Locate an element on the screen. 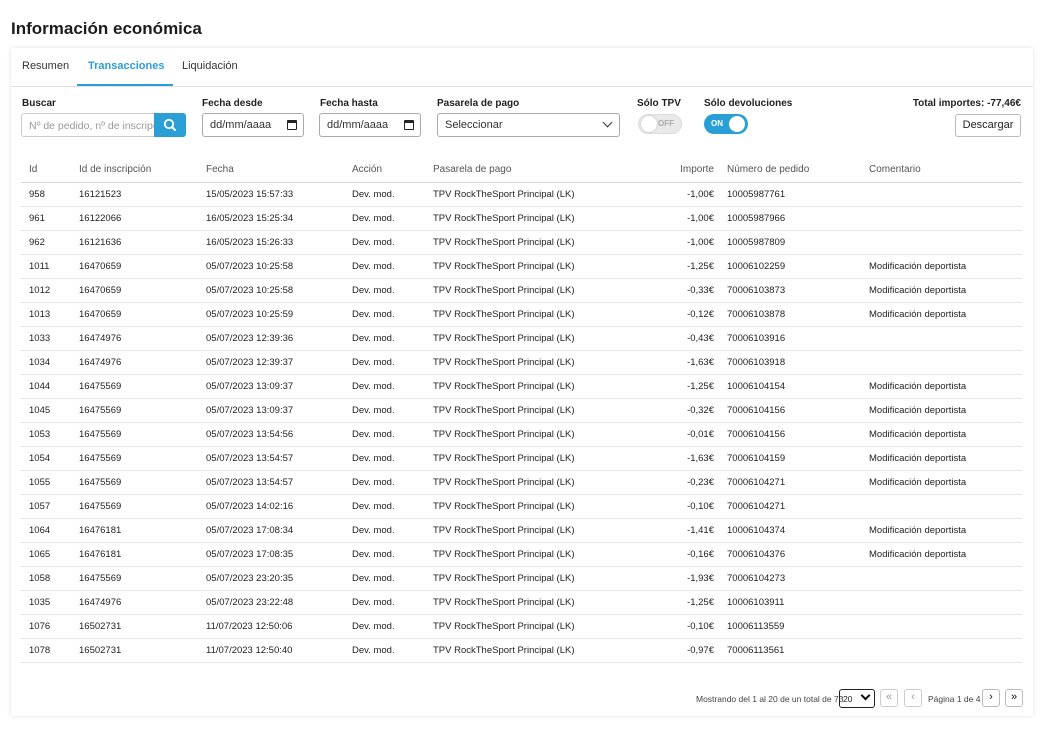  date-to-value: dd/mm/aaaa is located at coordinates (358, 125).